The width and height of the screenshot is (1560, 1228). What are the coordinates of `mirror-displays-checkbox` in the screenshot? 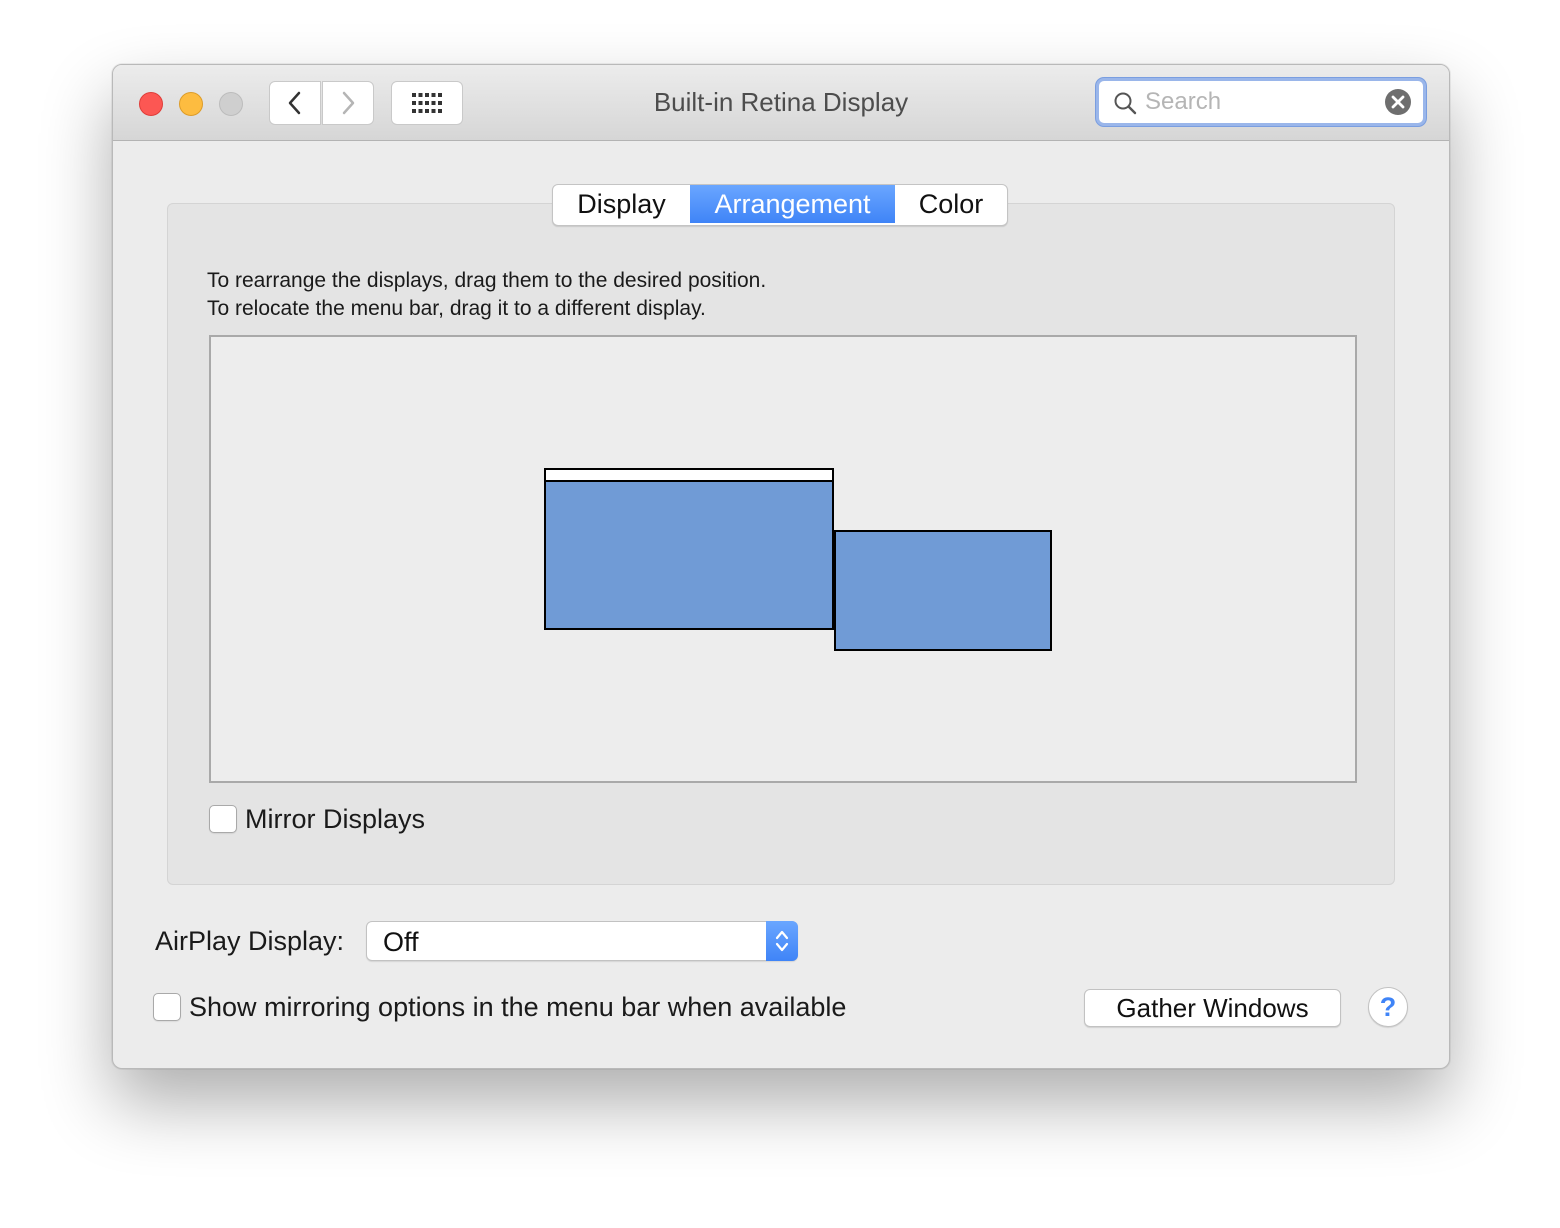 It's located at (223, 819).